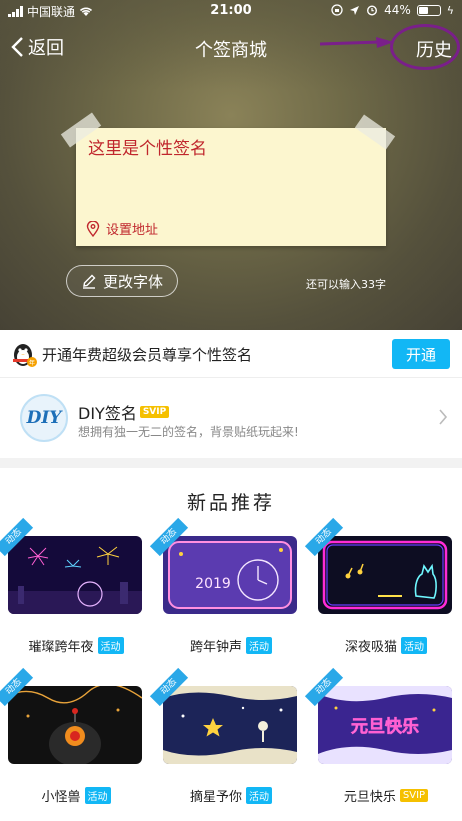 This screenshot has height=821, width=462. Describe the element at coordinates (93, 228) in the screenshot. I see `location-pin-icon` at that location.